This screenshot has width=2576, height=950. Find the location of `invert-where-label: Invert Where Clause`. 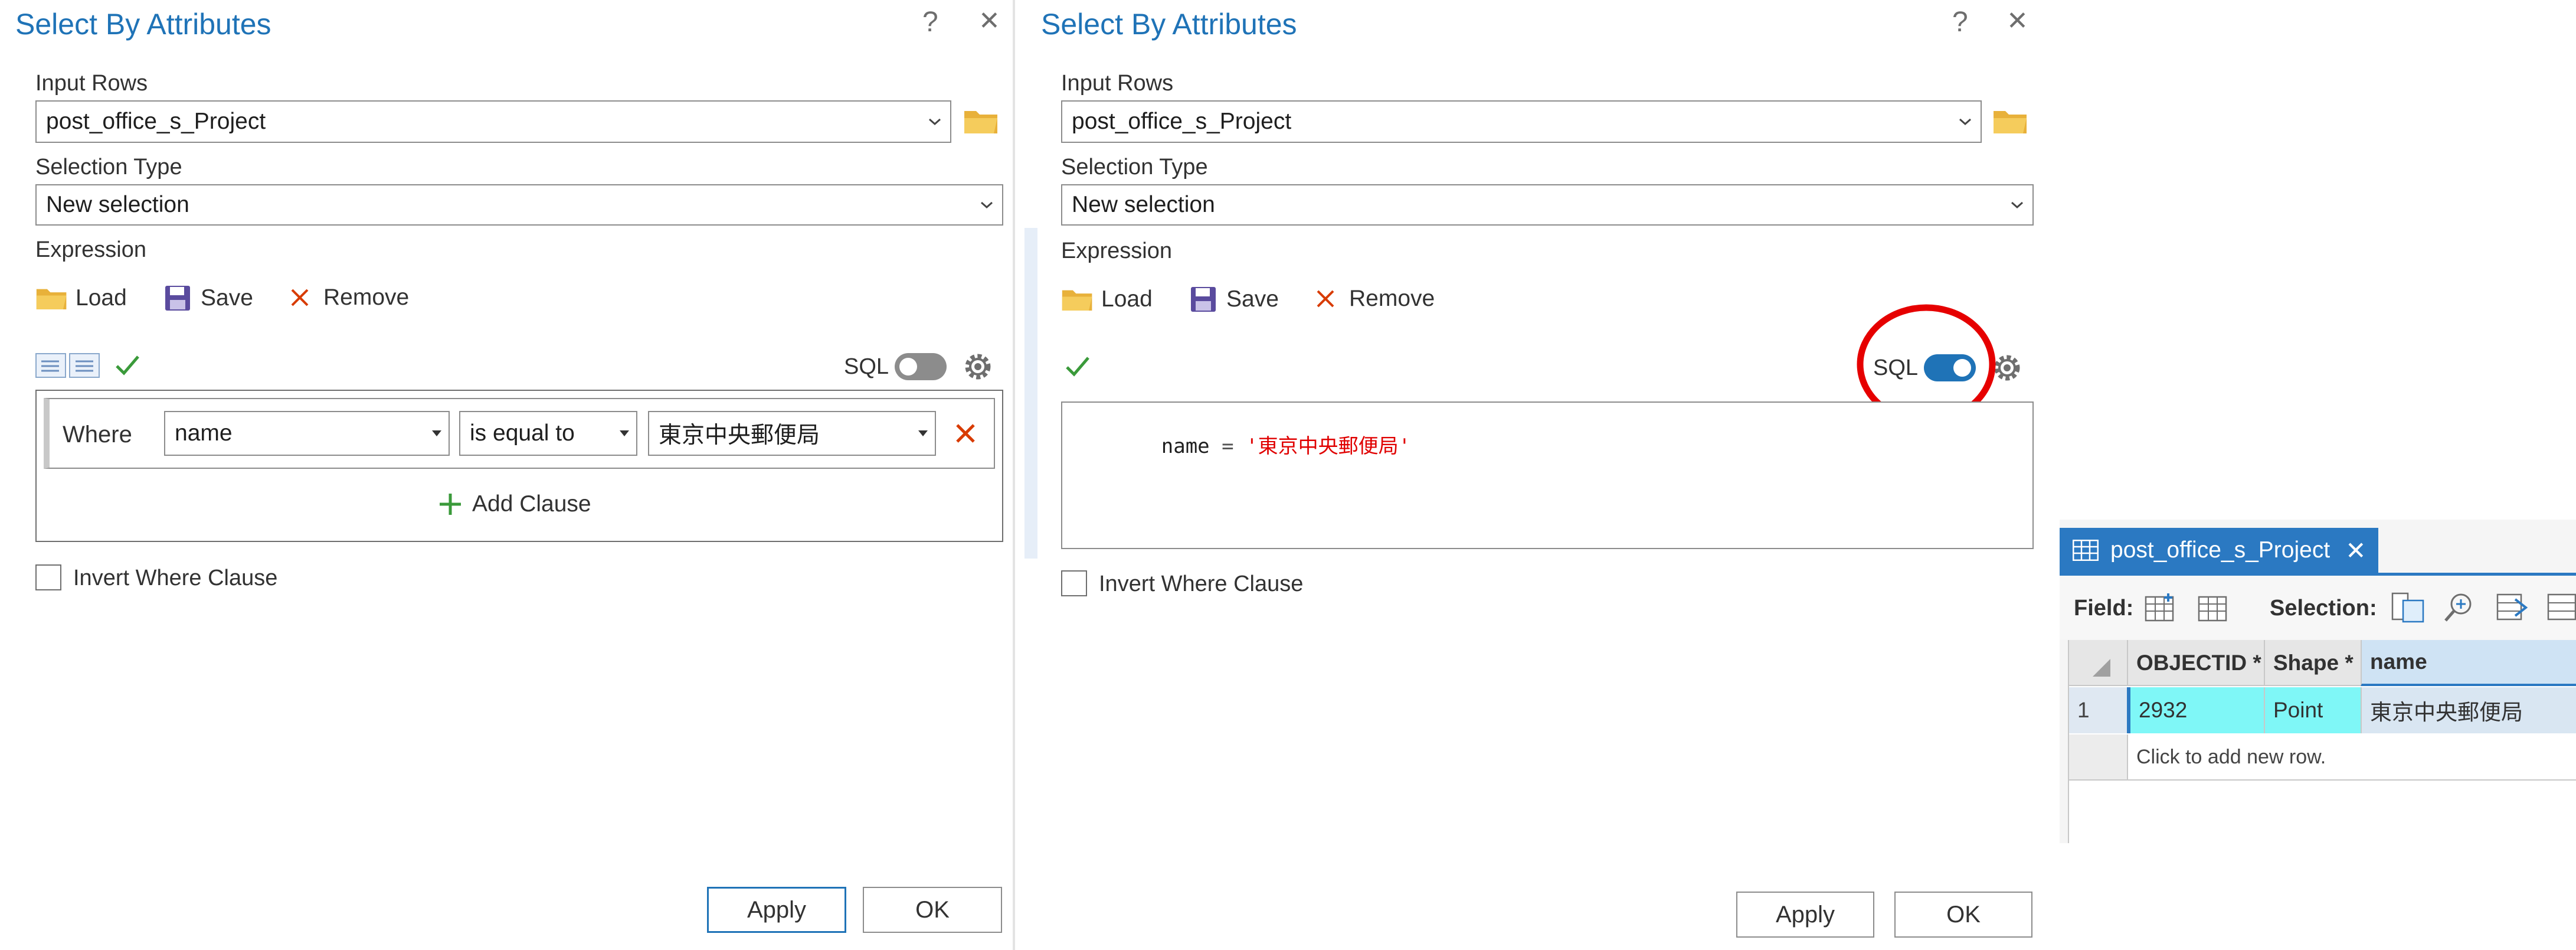

invert-where-label: Invert Where Clause is located at coordinates (1201, 584).